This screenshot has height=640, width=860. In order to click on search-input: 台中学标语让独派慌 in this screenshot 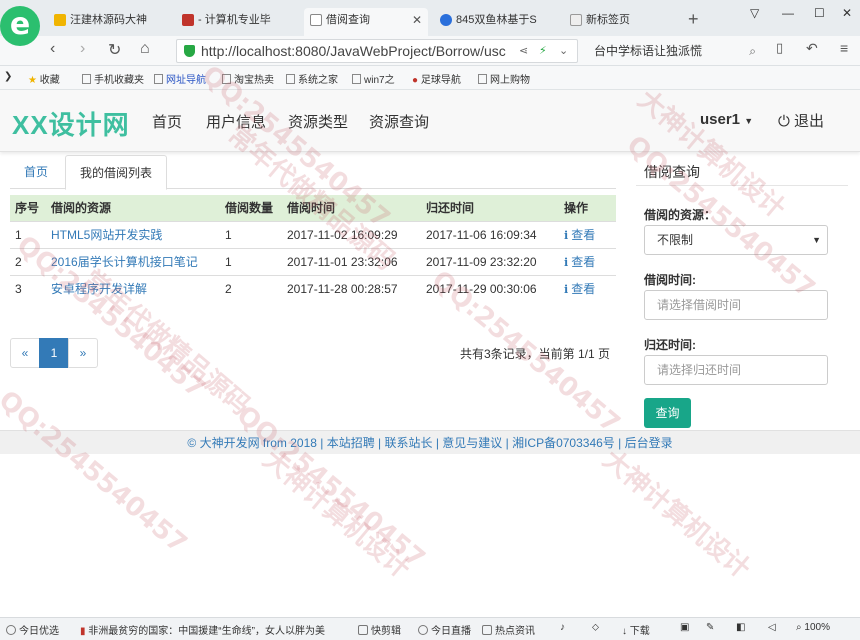, I will do `click(648, 51)`.